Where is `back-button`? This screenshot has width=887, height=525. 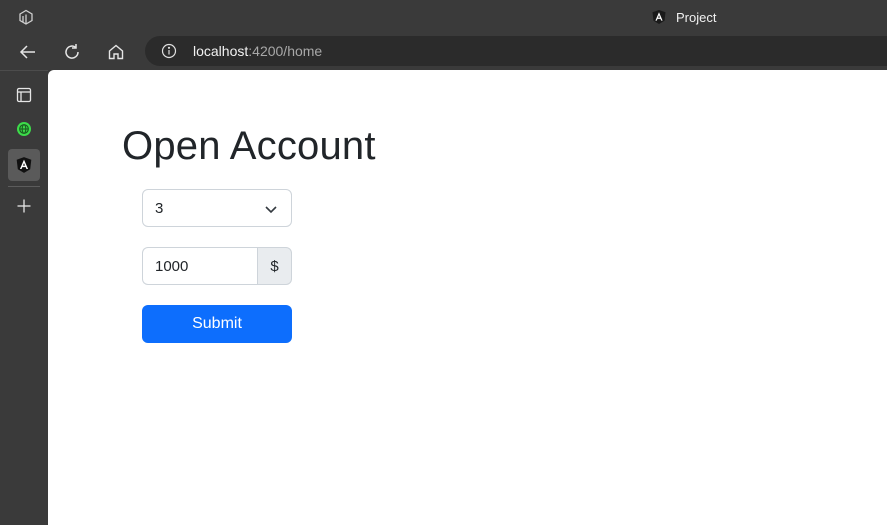 back-button is located at coordinates (28, 52).